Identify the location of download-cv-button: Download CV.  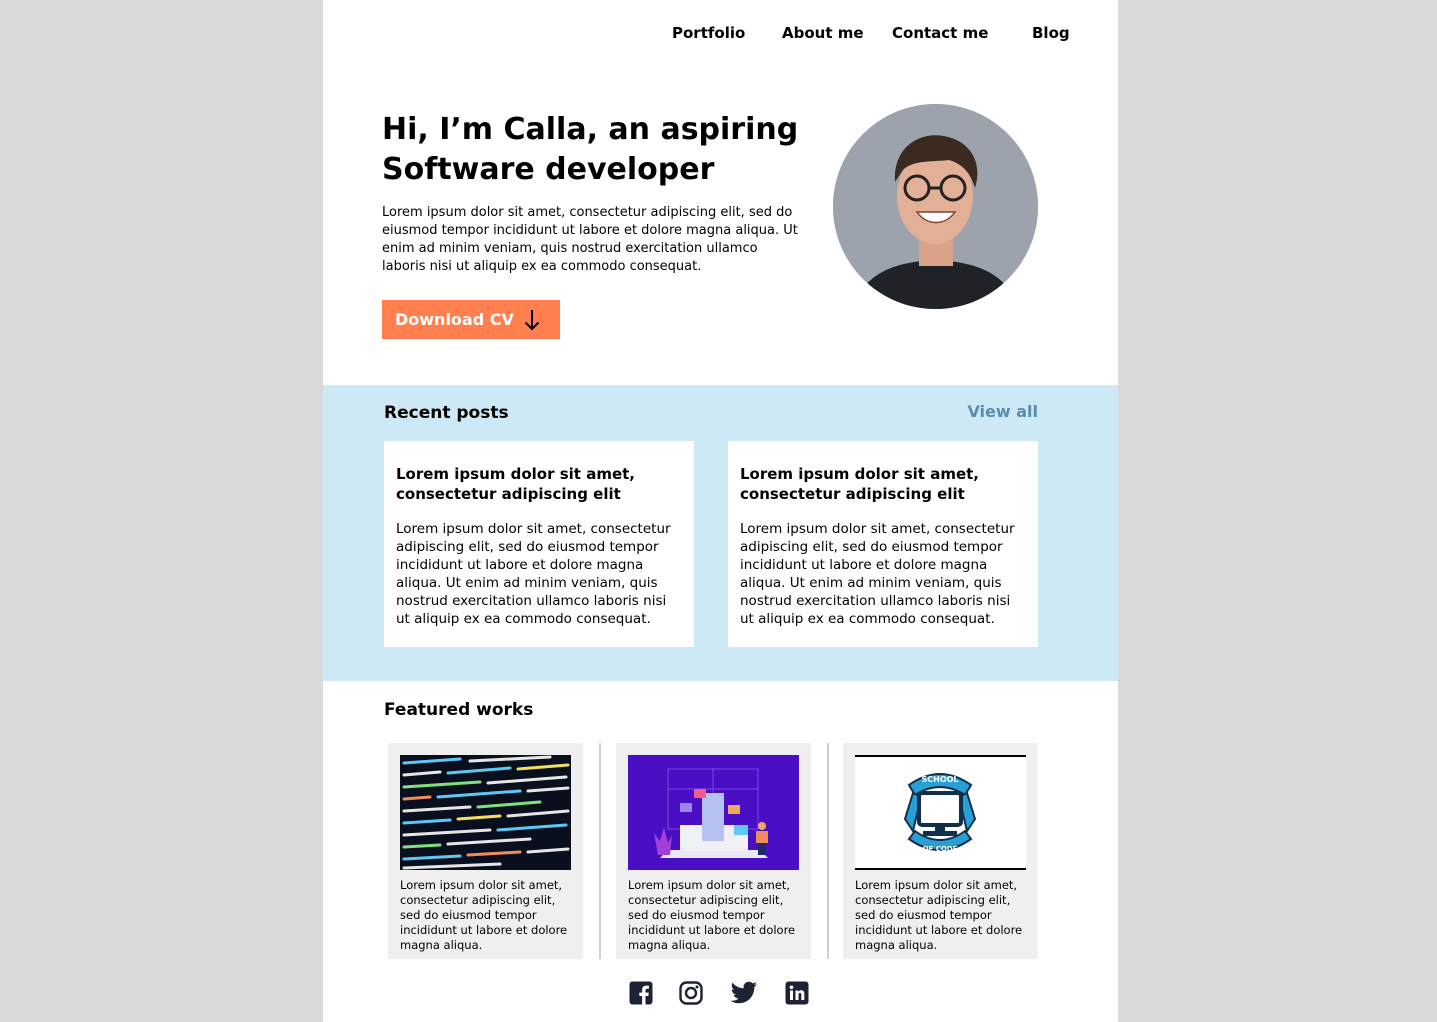
(471, 319).